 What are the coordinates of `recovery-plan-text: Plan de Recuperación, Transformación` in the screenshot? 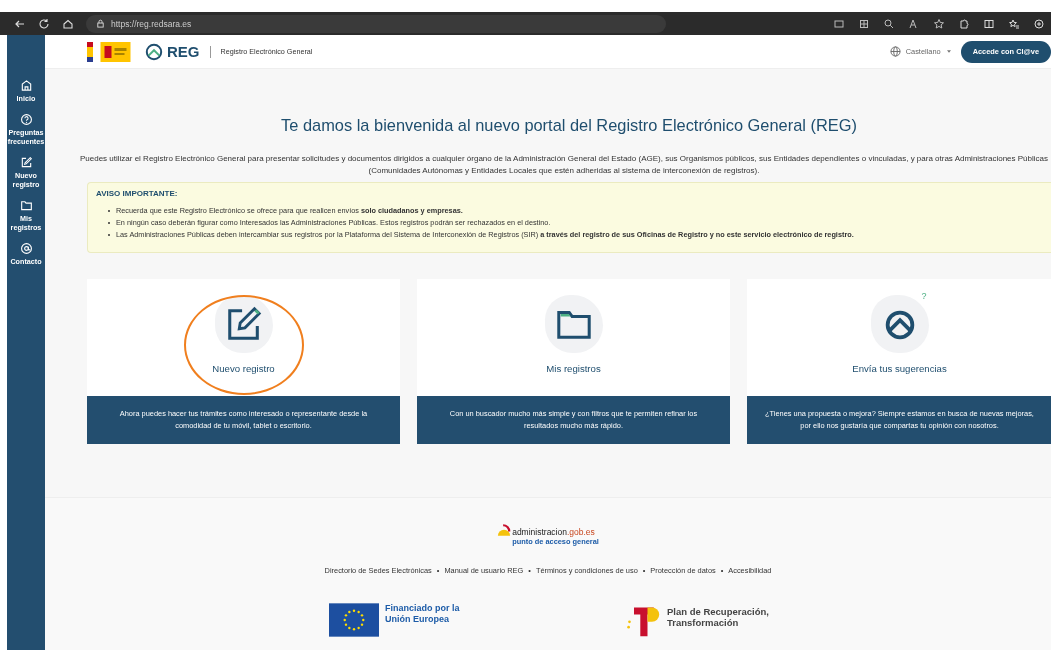 It's located at (718, 618).